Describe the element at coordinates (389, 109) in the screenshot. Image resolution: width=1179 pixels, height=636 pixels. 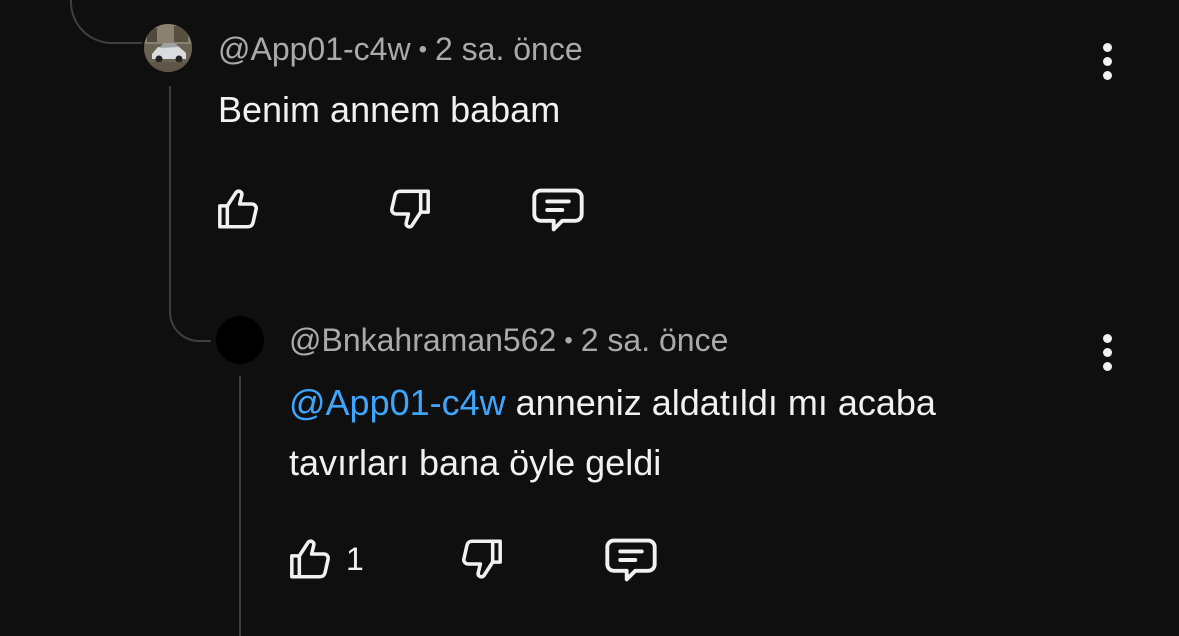
I see `comment-text: Benim annem babam` at that location.